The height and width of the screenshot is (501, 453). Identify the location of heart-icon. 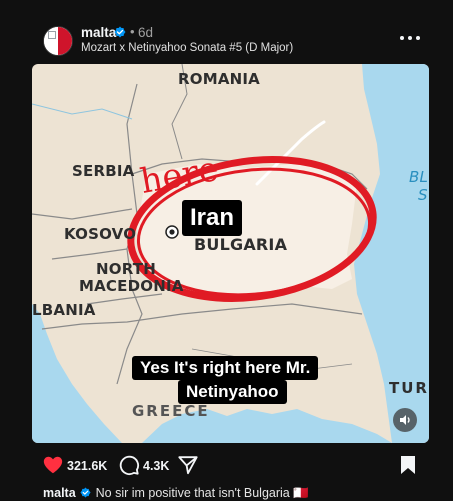
(53, 465).